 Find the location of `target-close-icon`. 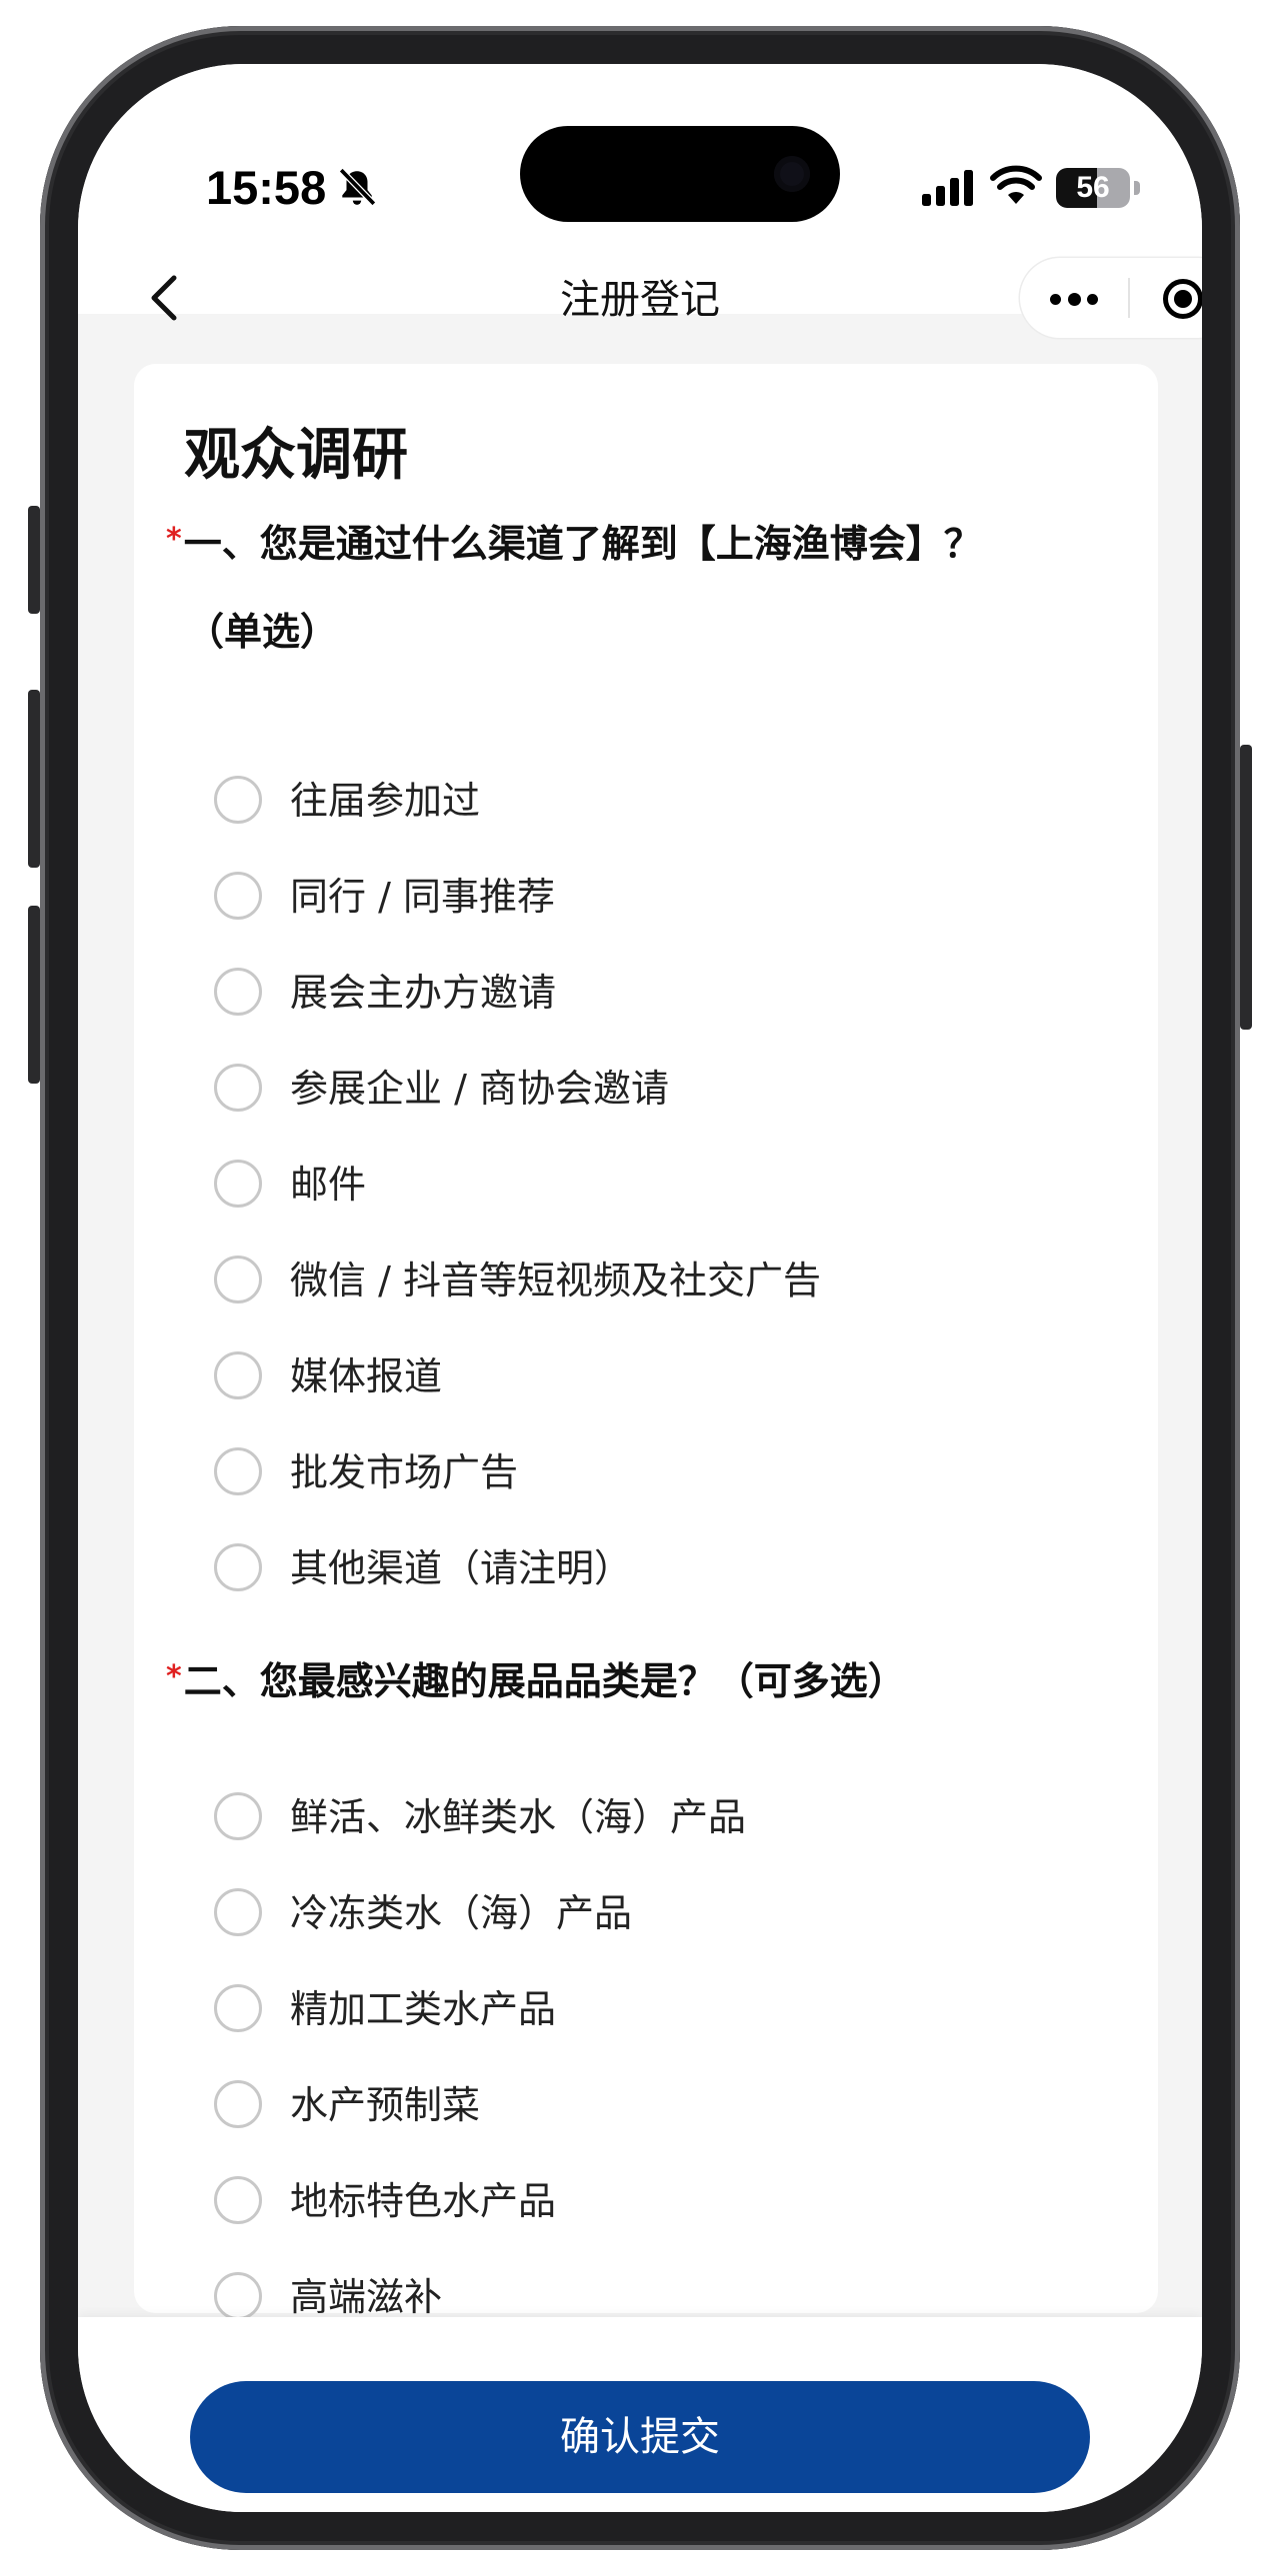

target-close-icon is located at coordinates (1166, 298).